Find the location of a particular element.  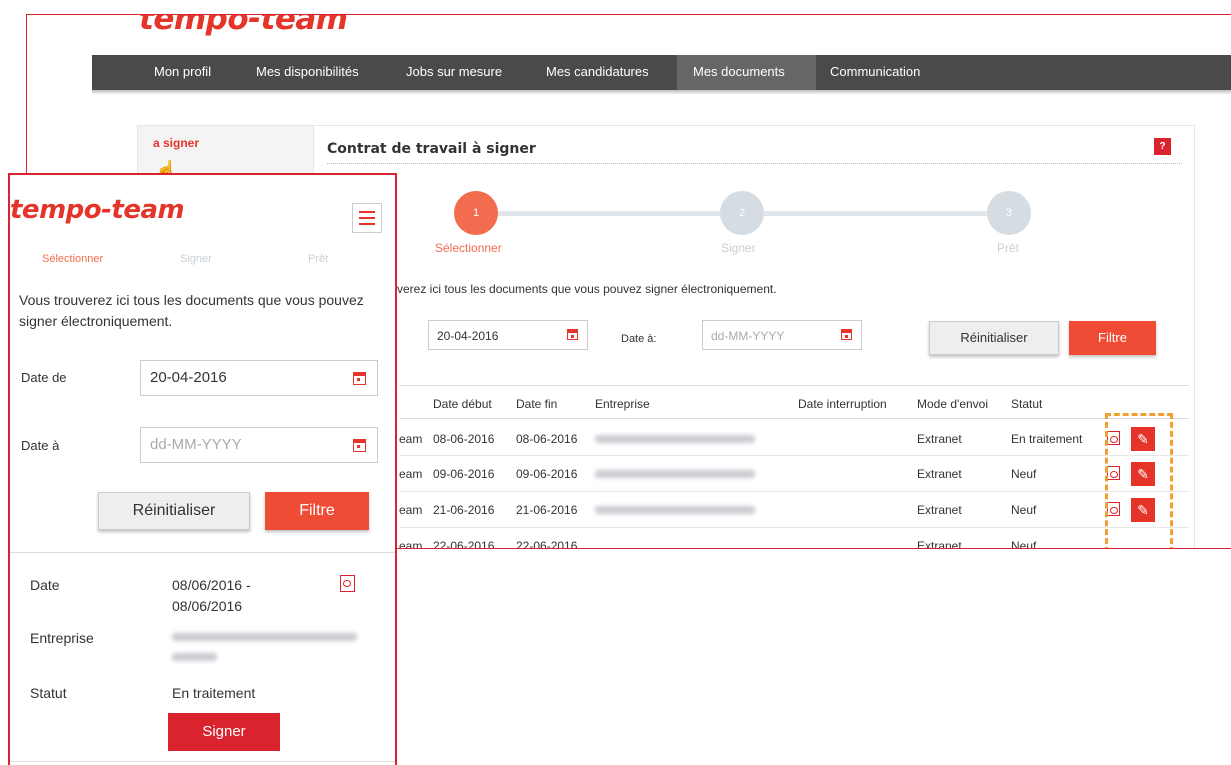

col-entreprise: Entreprise is located at coordinates (622, 404).